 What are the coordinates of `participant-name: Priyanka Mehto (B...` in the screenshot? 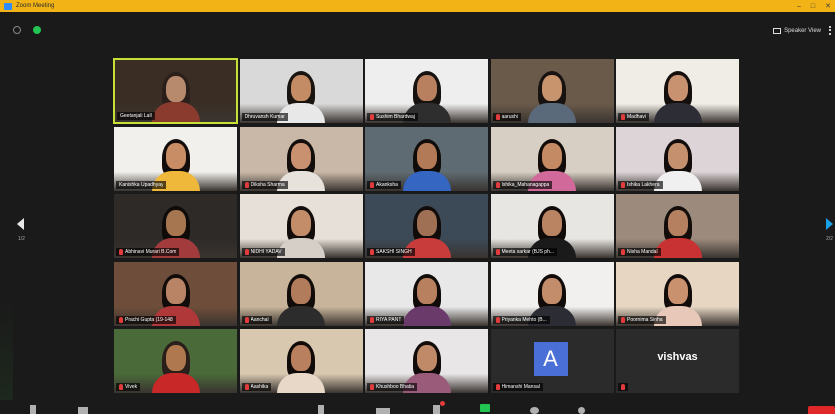 It's located at (524, 319).